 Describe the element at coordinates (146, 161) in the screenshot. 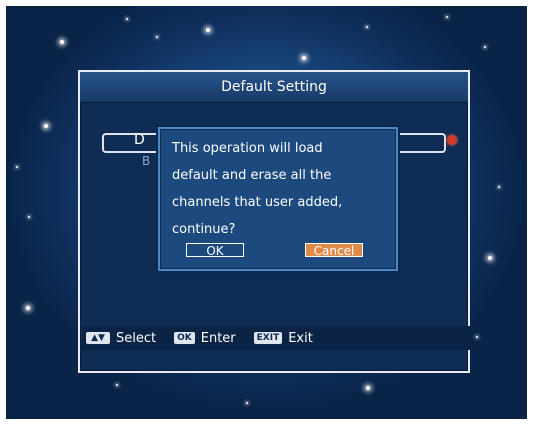

I see `setting-field-sublabel: B` at that location.